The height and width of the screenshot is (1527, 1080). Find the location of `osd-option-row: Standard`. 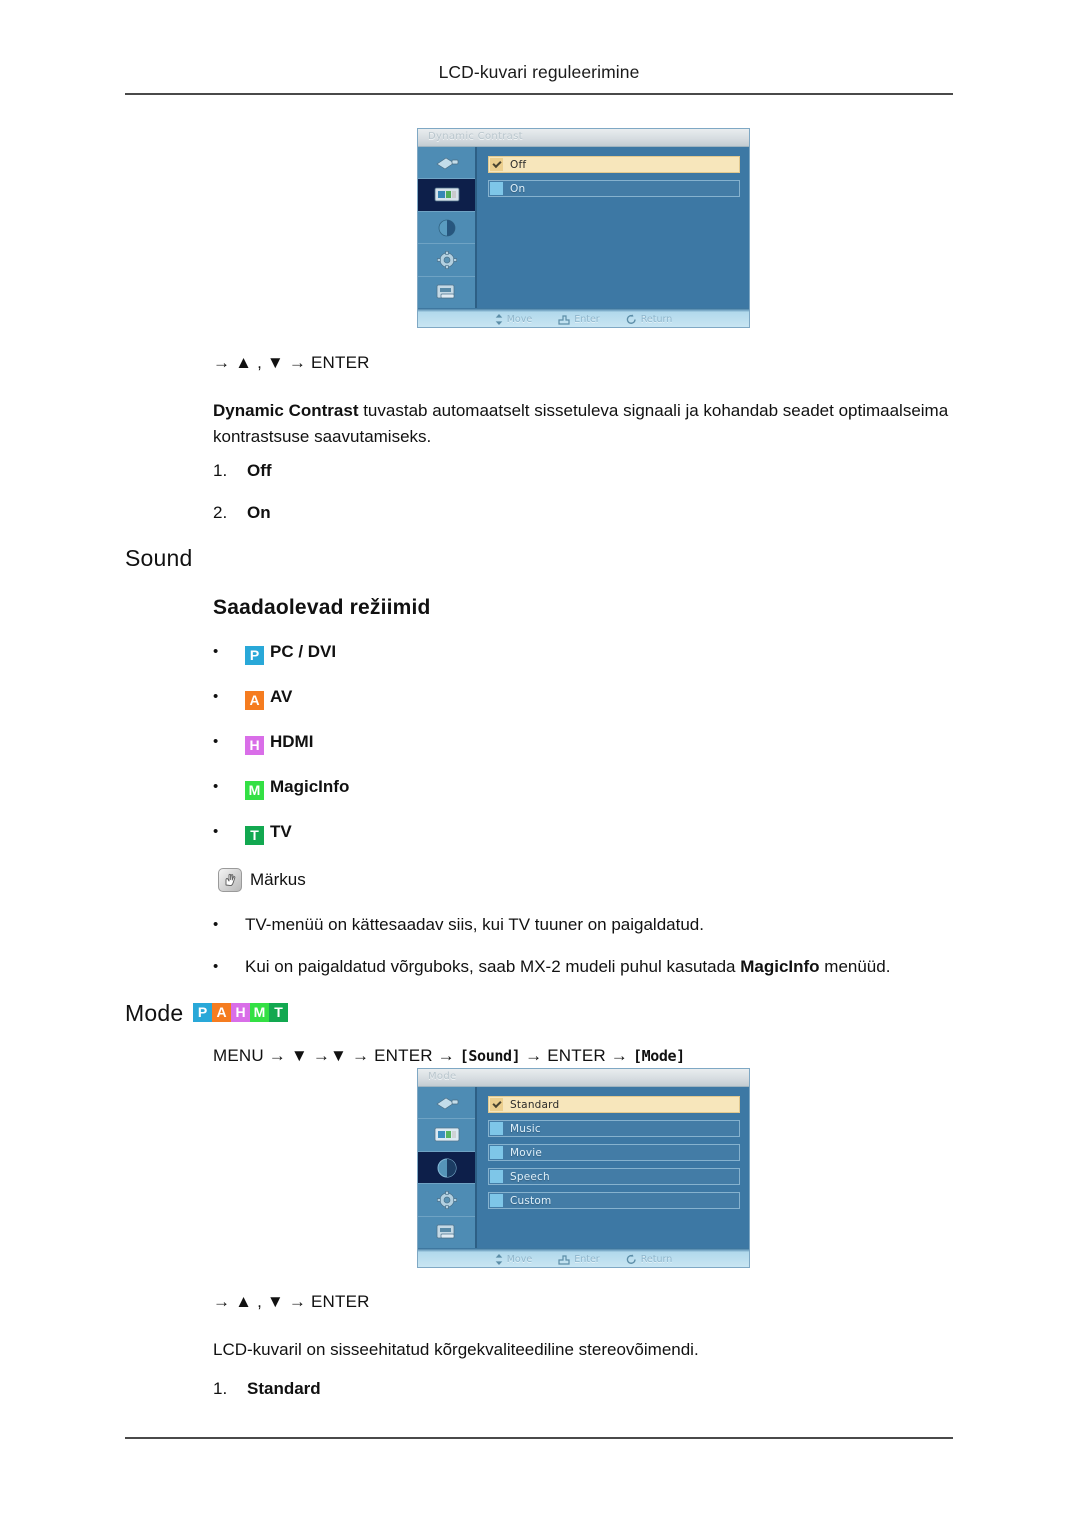

osd-option-row: Standard is located at coordinates (614, 1104).